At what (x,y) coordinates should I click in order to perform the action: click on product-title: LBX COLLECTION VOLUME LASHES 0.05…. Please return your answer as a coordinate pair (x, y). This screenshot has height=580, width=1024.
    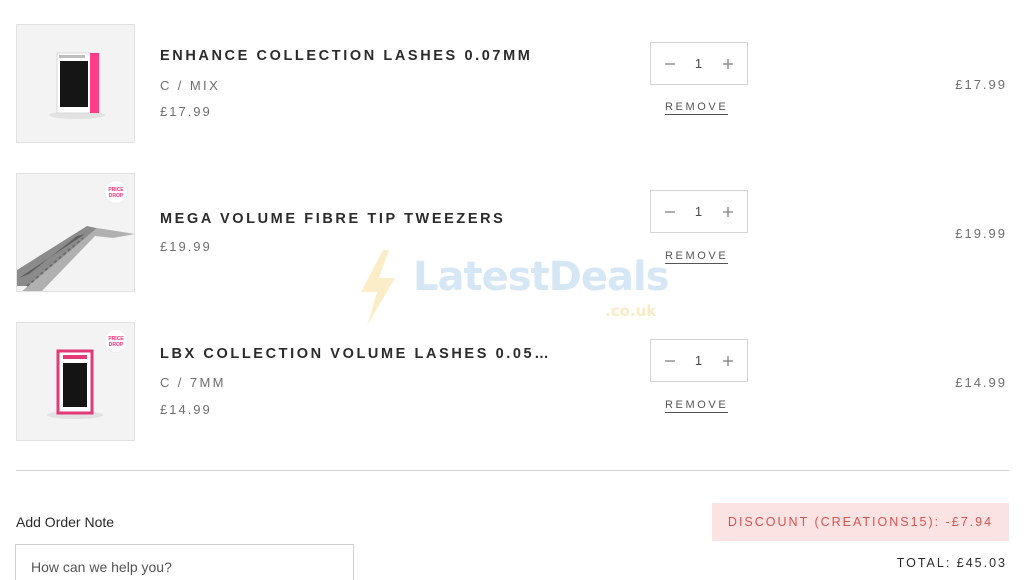
    Looking at the image, I should click on (355, 354).